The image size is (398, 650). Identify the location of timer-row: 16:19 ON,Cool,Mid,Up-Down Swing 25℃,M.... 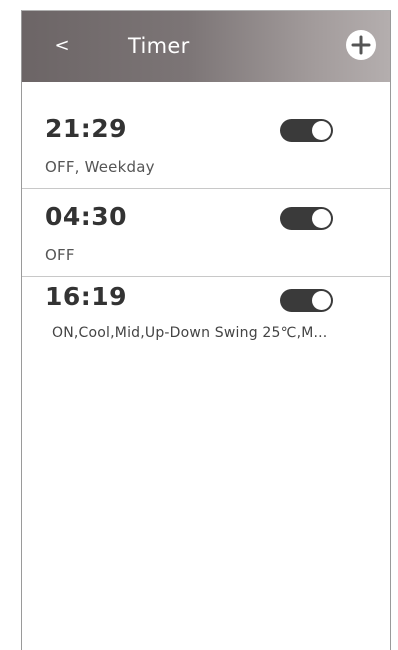
(206, 321).